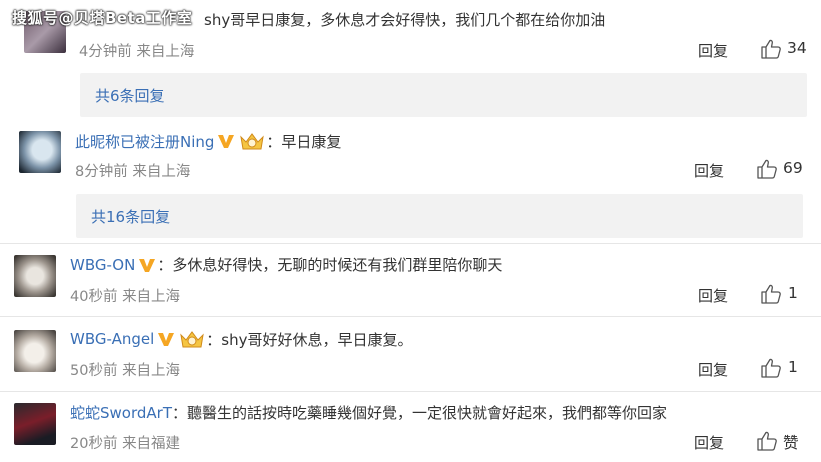 The width and height of the screenshot is (821, 462). What do you see at coordinates (419, 413) in the screenshot?
I see `comment-body: ：聽醫生的話按時吃藥睡幾個好覺，一定很快就會好起來，我們都等你回家` at bounding box center [419, 413].